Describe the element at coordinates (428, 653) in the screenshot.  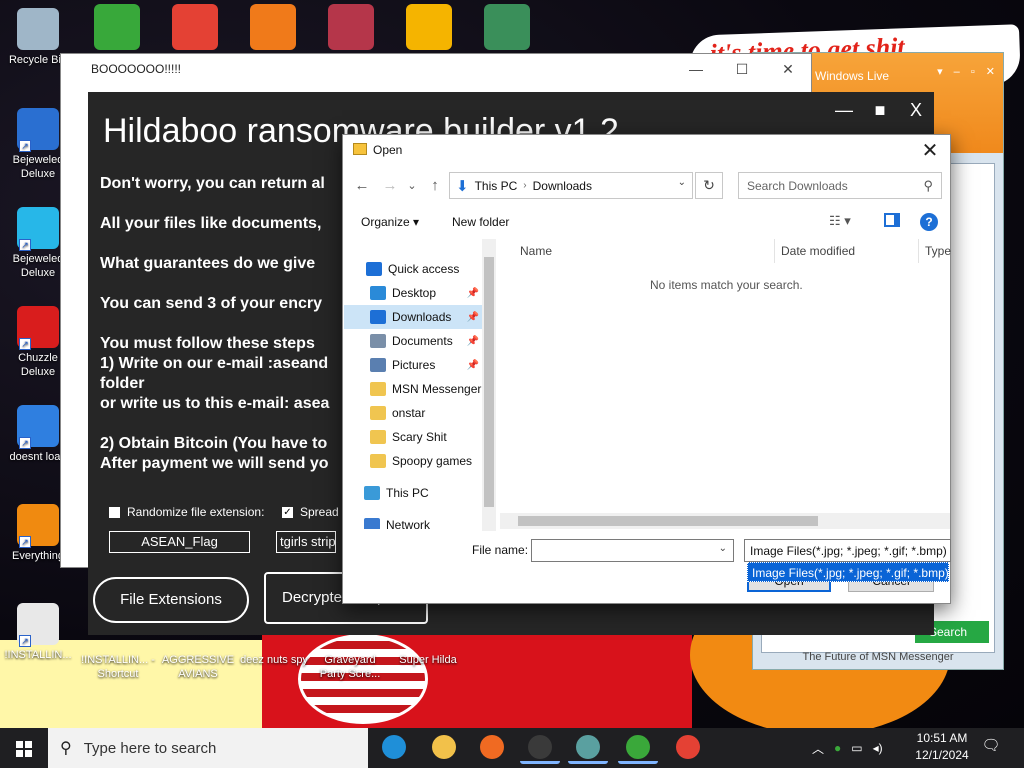
I see `desktop-shortcut: Super Hilda` at that location.